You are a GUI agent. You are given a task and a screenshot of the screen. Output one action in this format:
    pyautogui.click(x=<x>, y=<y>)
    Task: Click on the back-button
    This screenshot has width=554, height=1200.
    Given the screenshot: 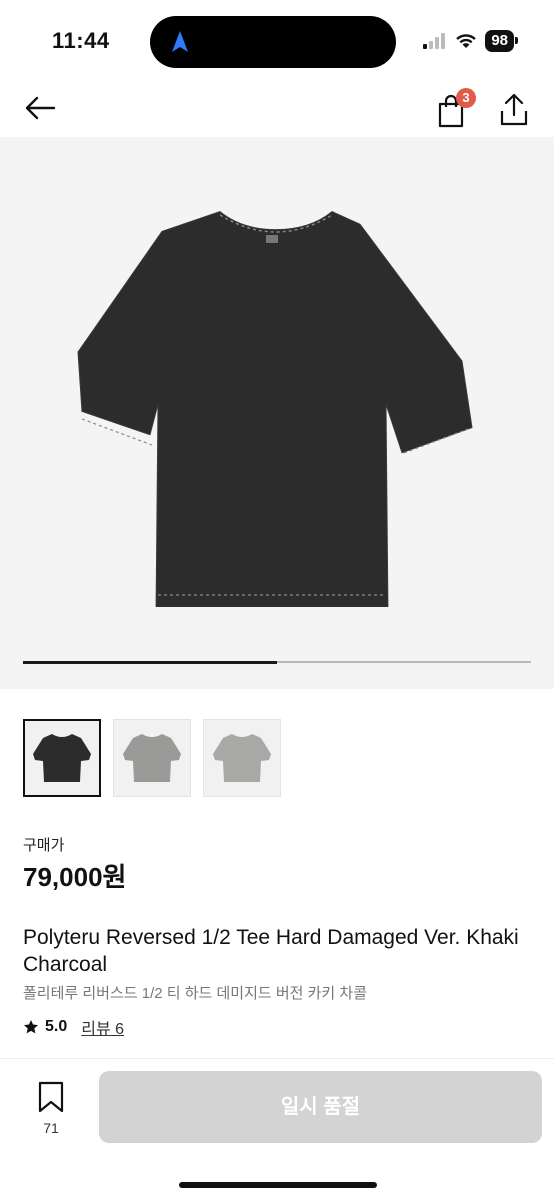 What is the action you would take?
    pyautogui.click(x=40, y=108)
    